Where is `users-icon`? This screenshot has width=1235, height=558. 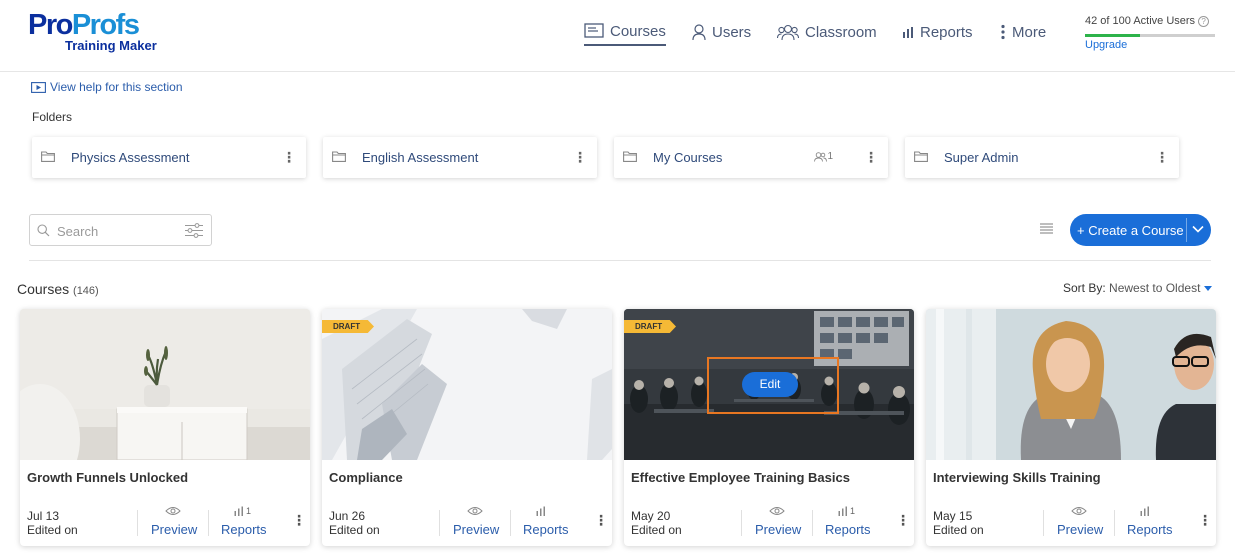
users-icon is located at coordinates (821, 156).